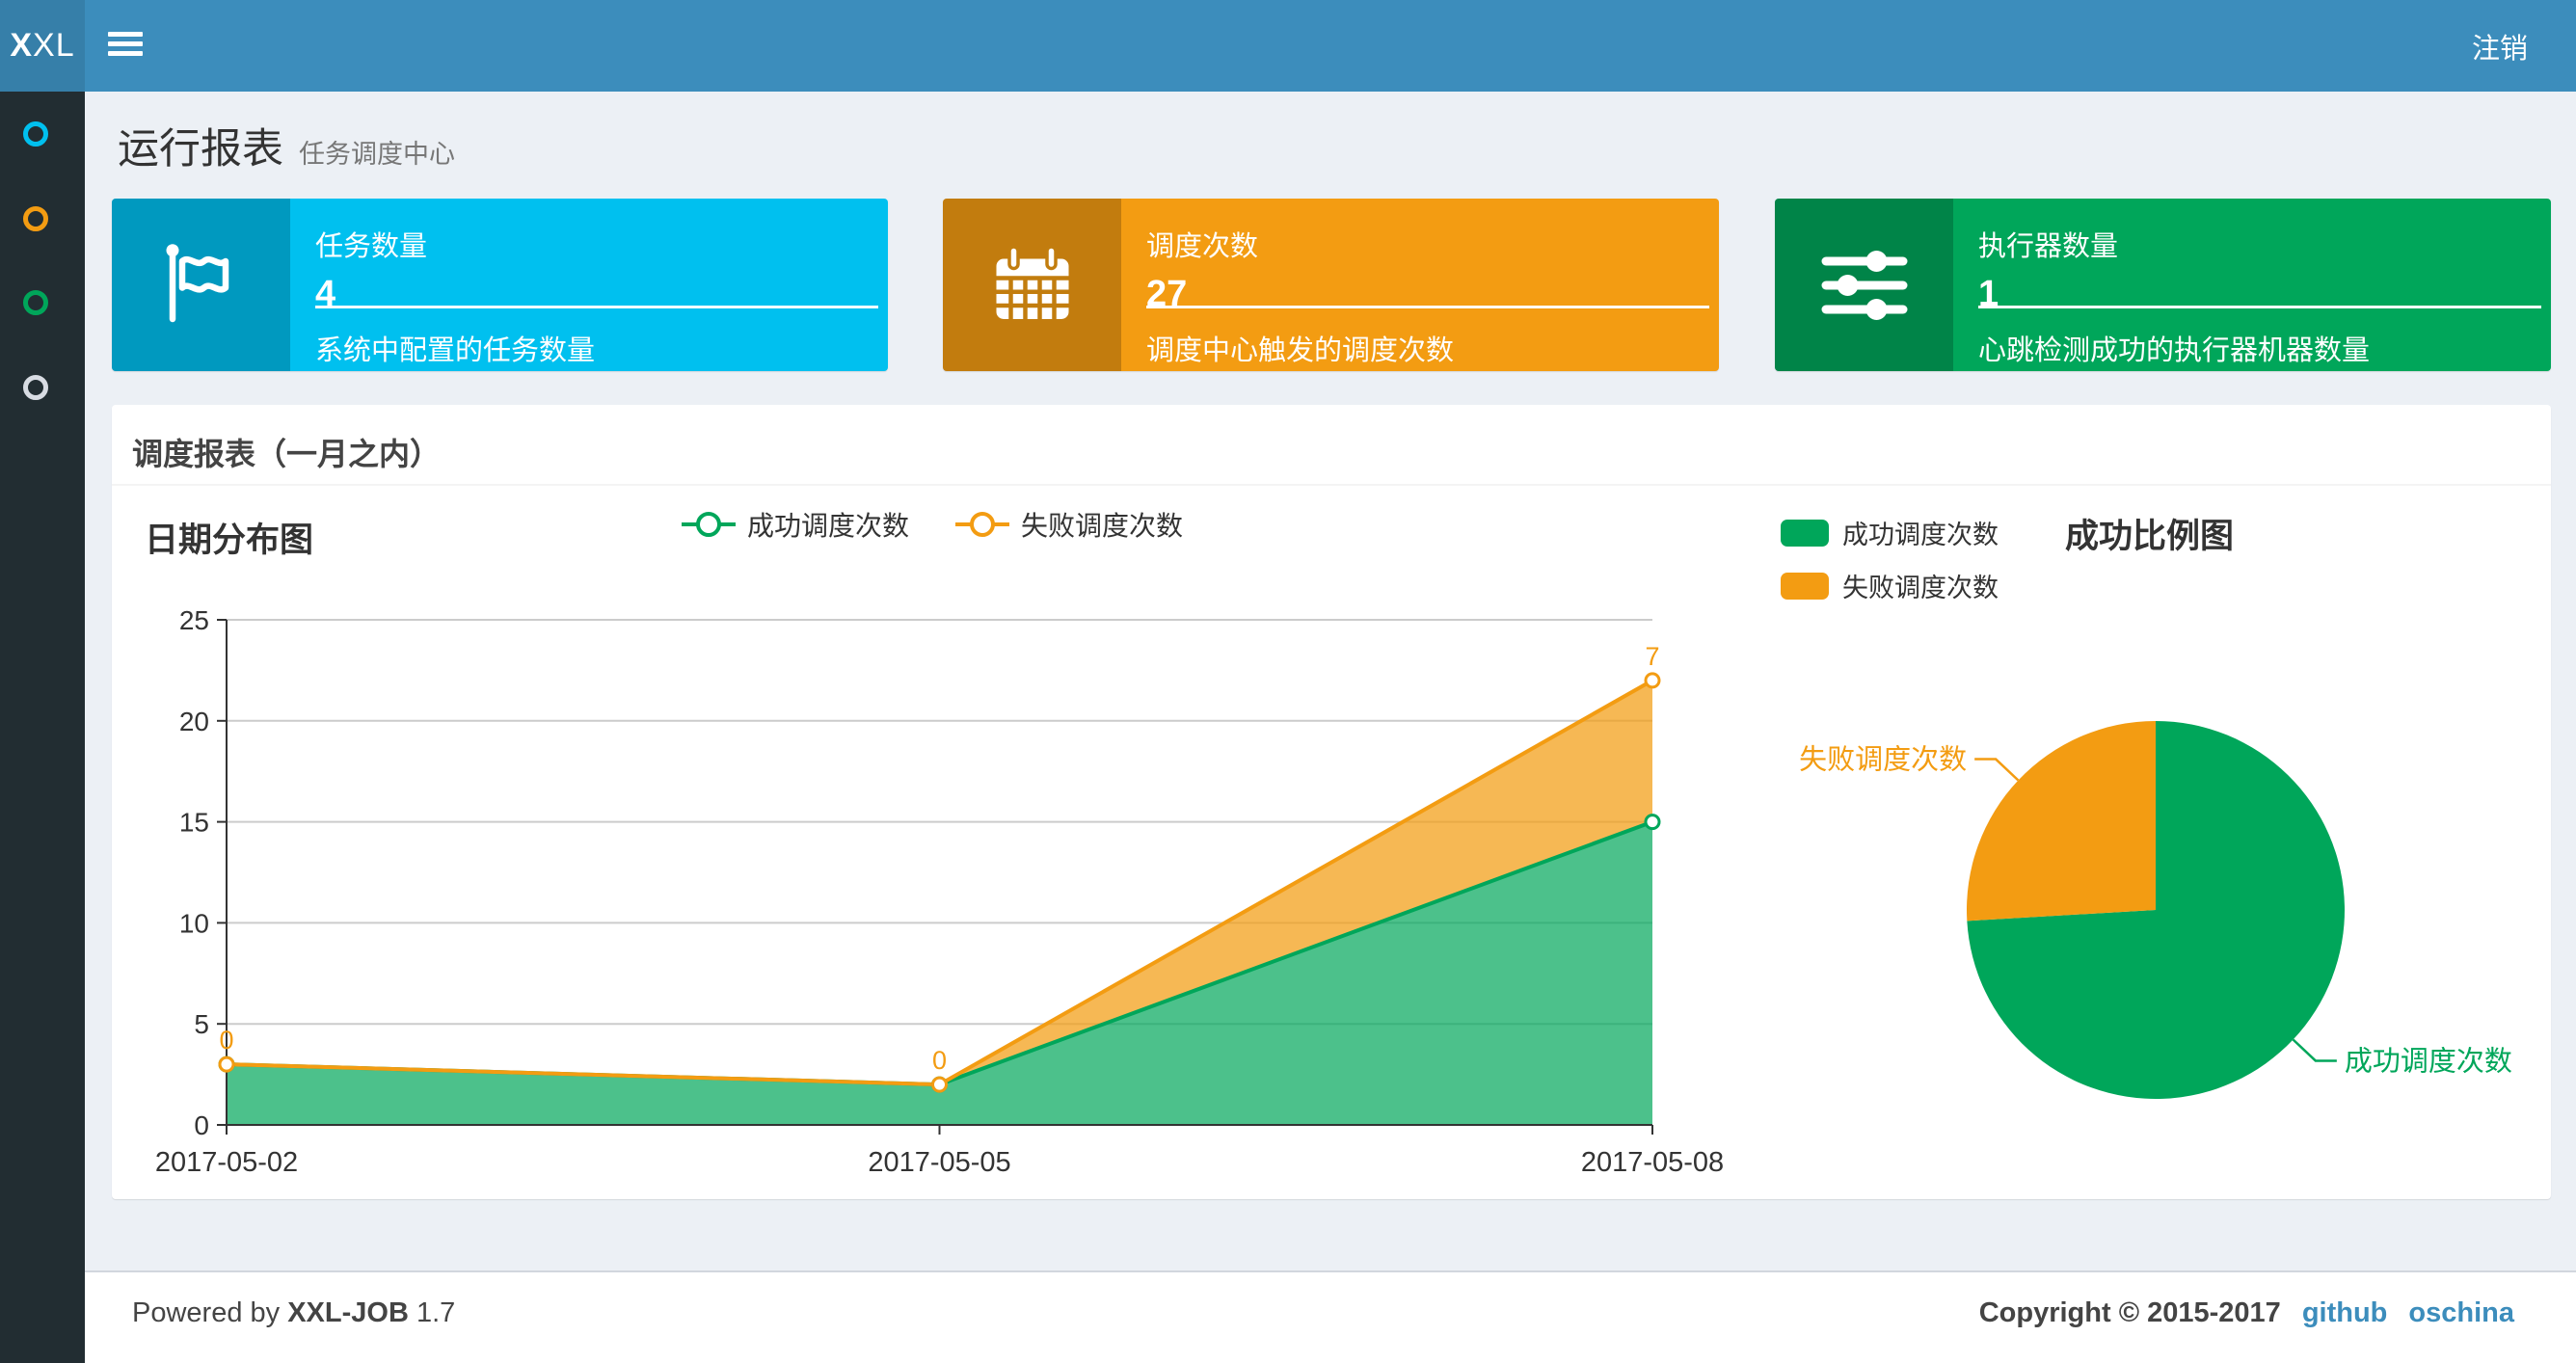 Image resolution: width=2576 pixels, height=1363 pixels. I want to click on sidebar-item-menu-job, so click(36, 218).